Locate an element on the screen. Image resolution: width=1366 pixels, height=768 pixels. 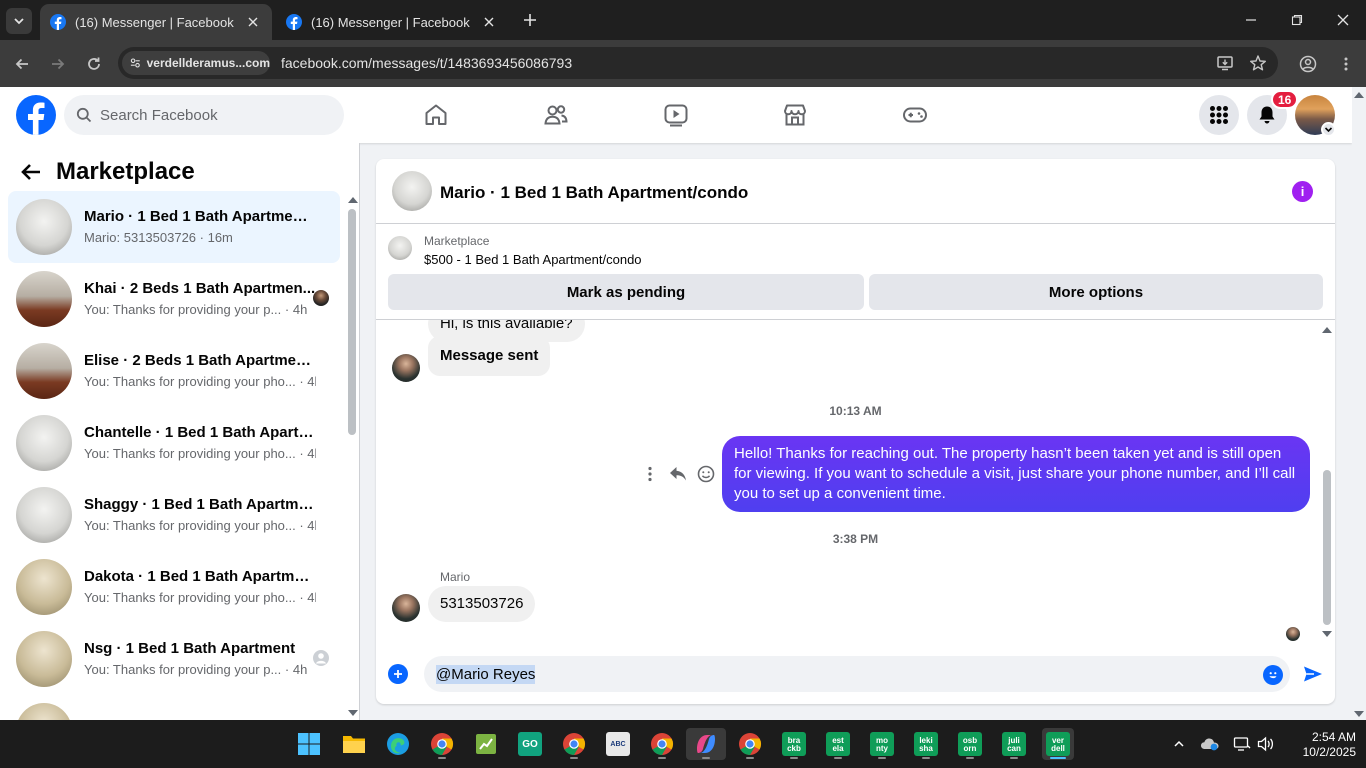
tile-brackb: bra ckb is located at coordinates (794, 744).